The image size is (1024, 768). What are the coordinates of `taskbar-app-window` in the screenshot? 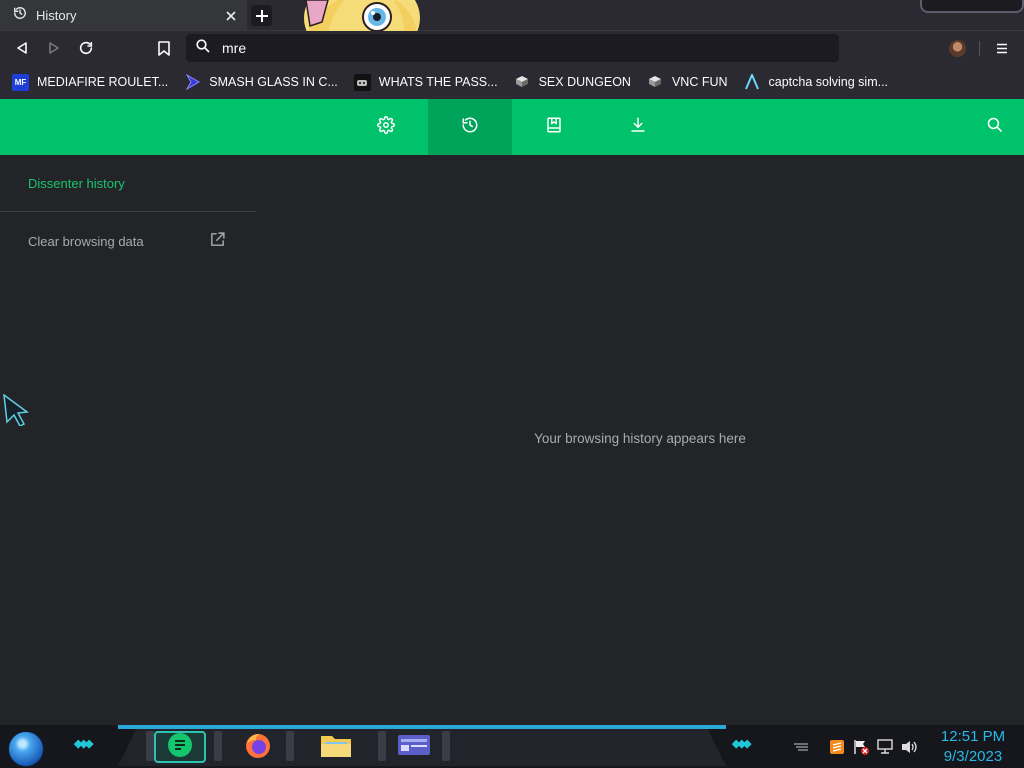 It's located at (414, 747).